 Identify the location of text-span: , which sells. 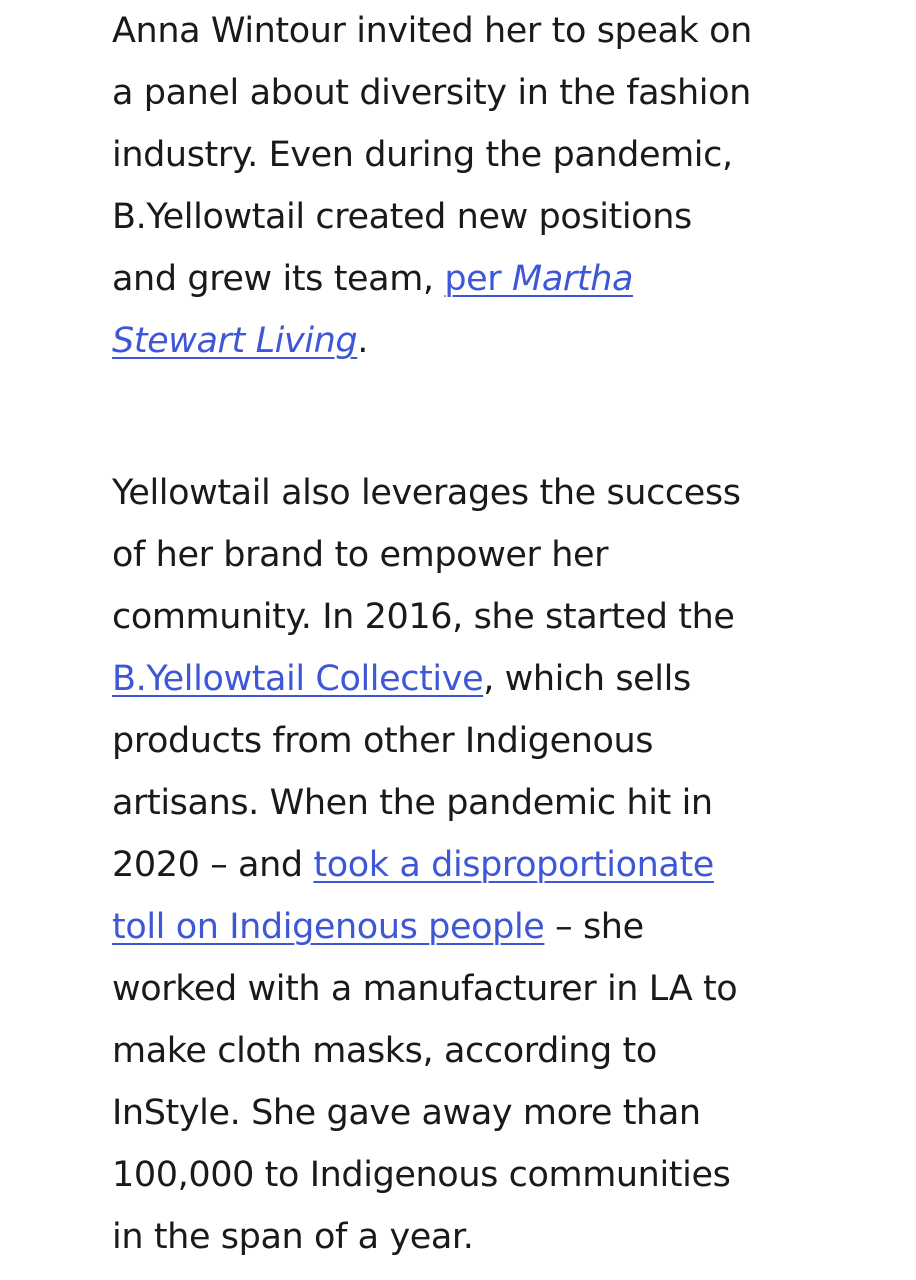
(587, 679).